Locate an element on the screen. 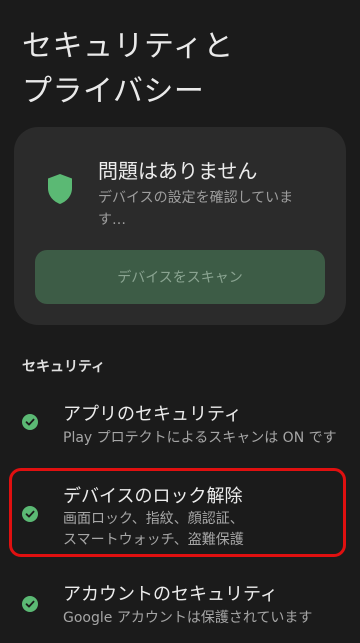 The image size is (360, 643). item-title: アプリのセキュリティ is located at coordinates (152, 414).